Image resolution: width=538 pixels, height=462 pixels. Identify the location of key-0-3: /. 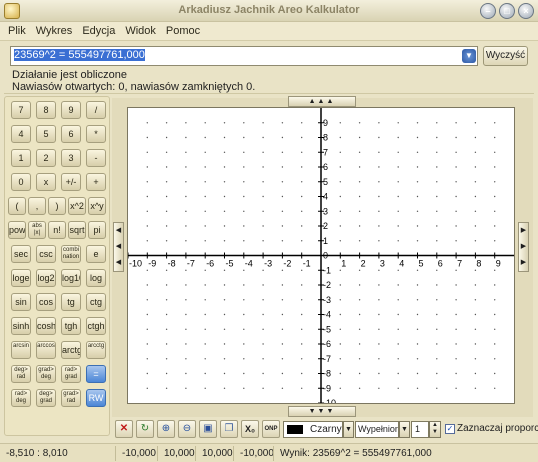
(96, 110).